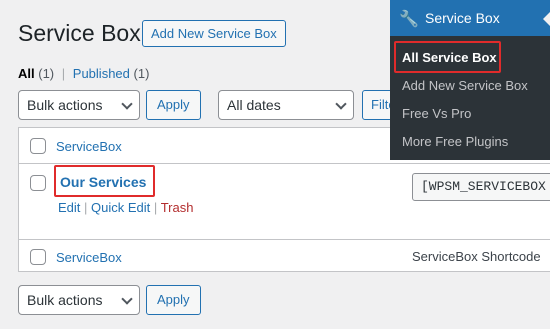 This screenshot has height=329, width=550. Describe the element at coordinates (120, 207) in the screenshot. I see `quick-edit-link: Quick Edit` at that location.